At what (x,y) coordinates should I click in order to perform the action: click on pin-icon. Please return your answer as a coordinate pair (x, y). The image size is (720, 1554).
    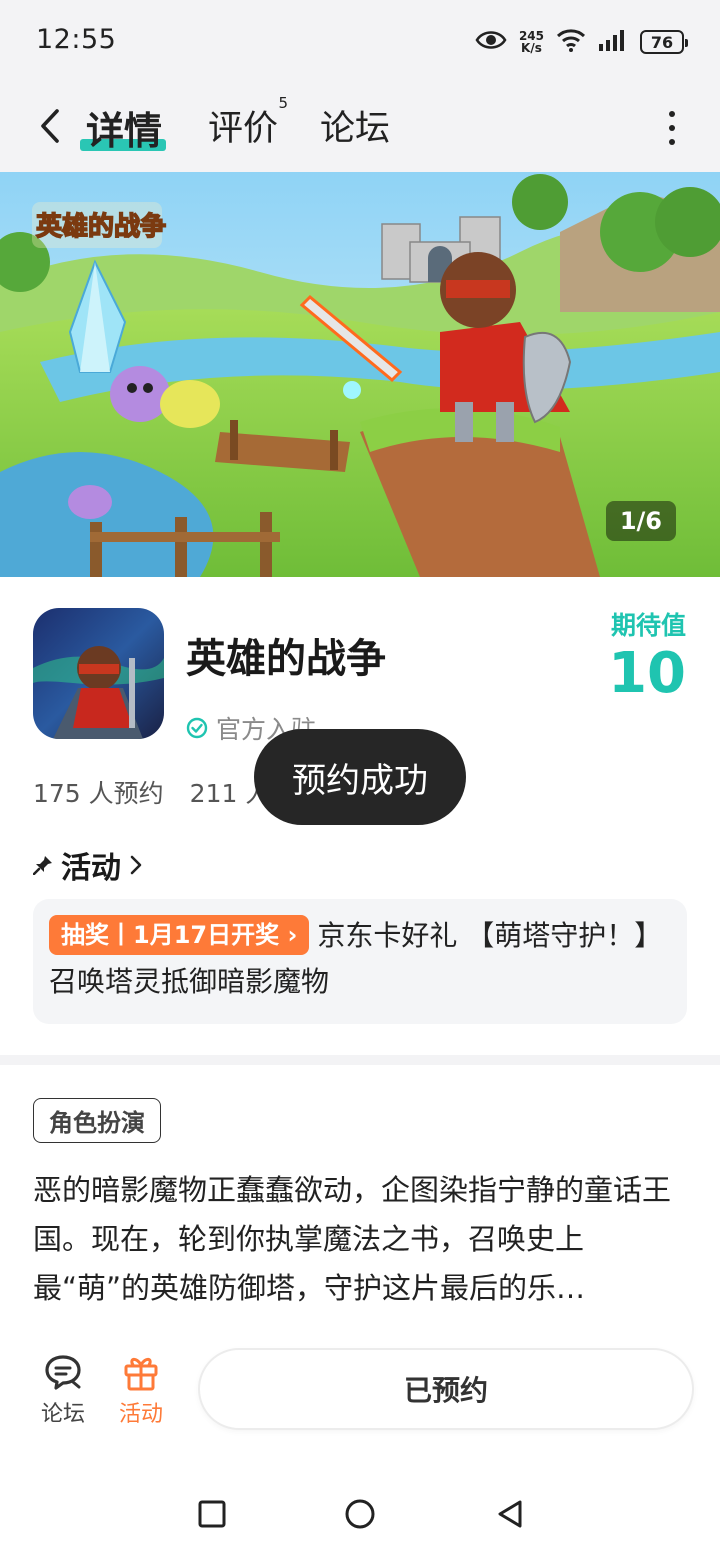
    Looking at the image, I should click on (42, 865).